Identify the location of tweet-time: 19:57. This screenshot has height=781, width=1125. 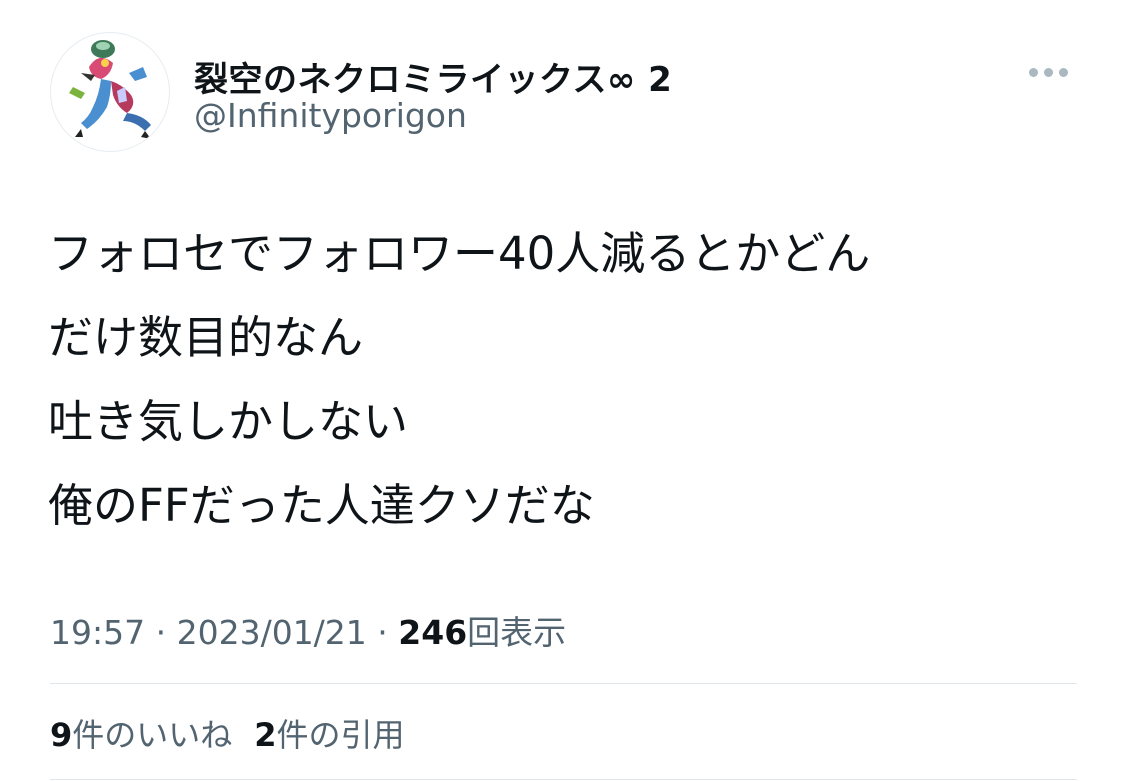
(97, 632).